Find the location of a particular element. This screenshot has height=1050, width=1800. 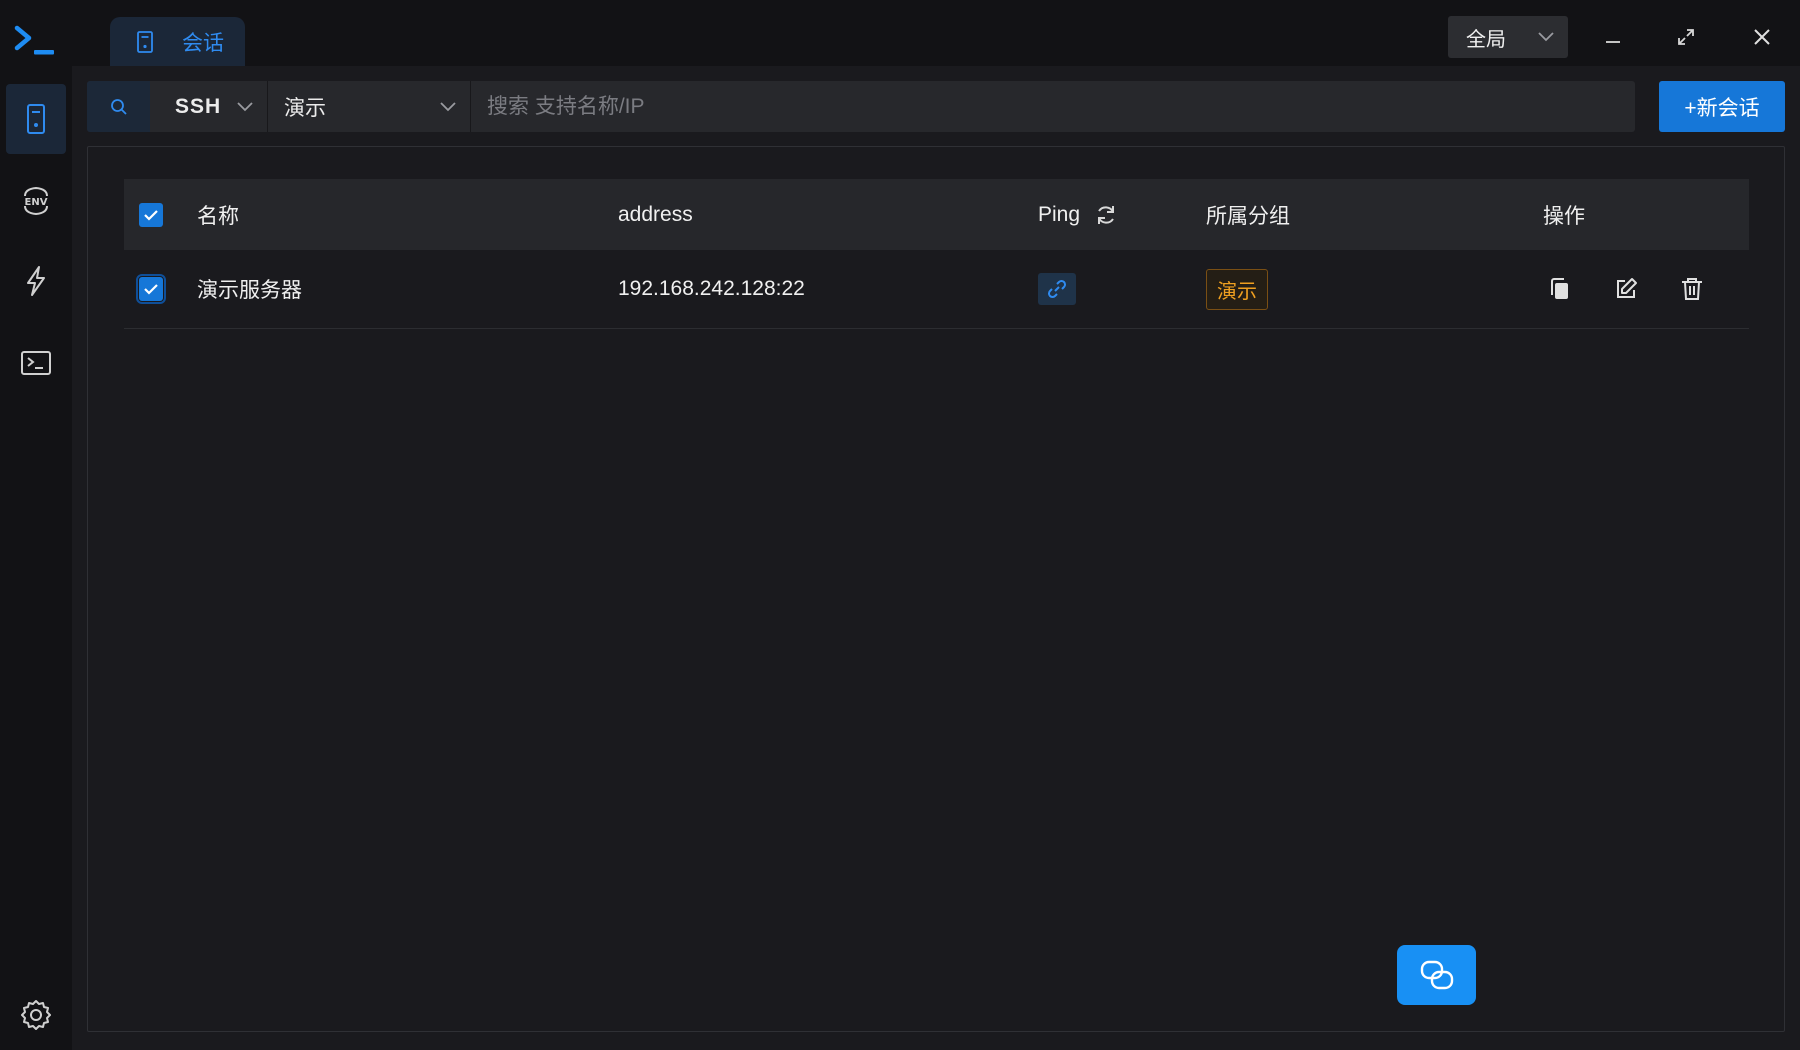

row-address: 192.168.242.128:22 is located at coordinates (711, 288).